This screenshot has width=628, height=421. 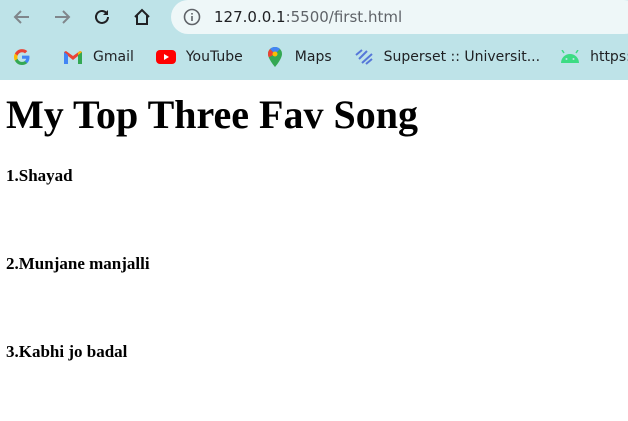 I want to click on bookmark-label: Maps, so click(x=313, y=57).